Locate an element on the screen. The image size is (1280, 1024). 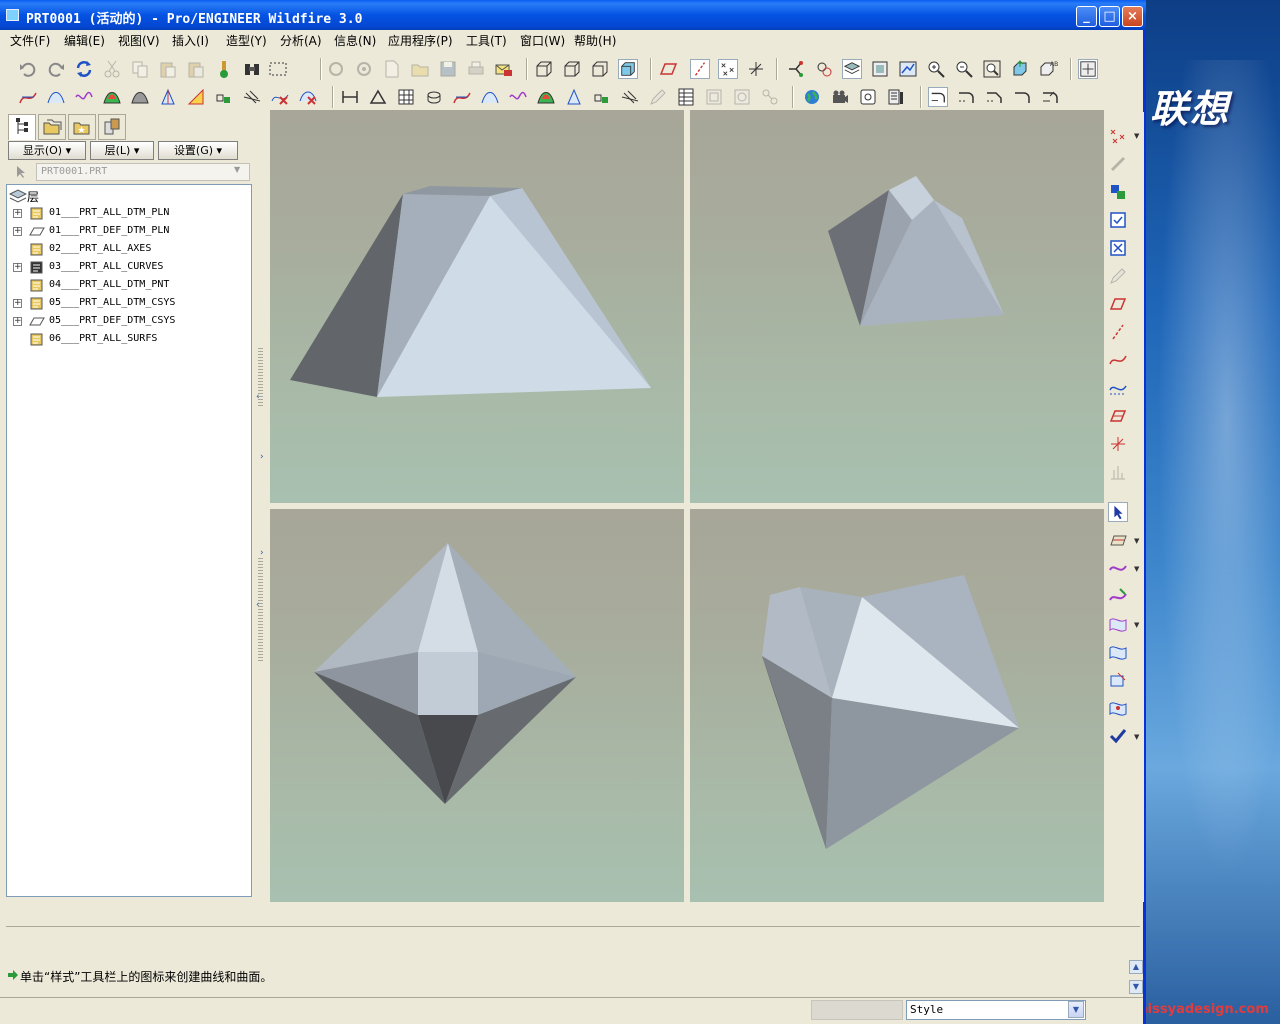
tree-item-layer: 06___PRT_ALL_SURFS is located at coordinates (127, 340).